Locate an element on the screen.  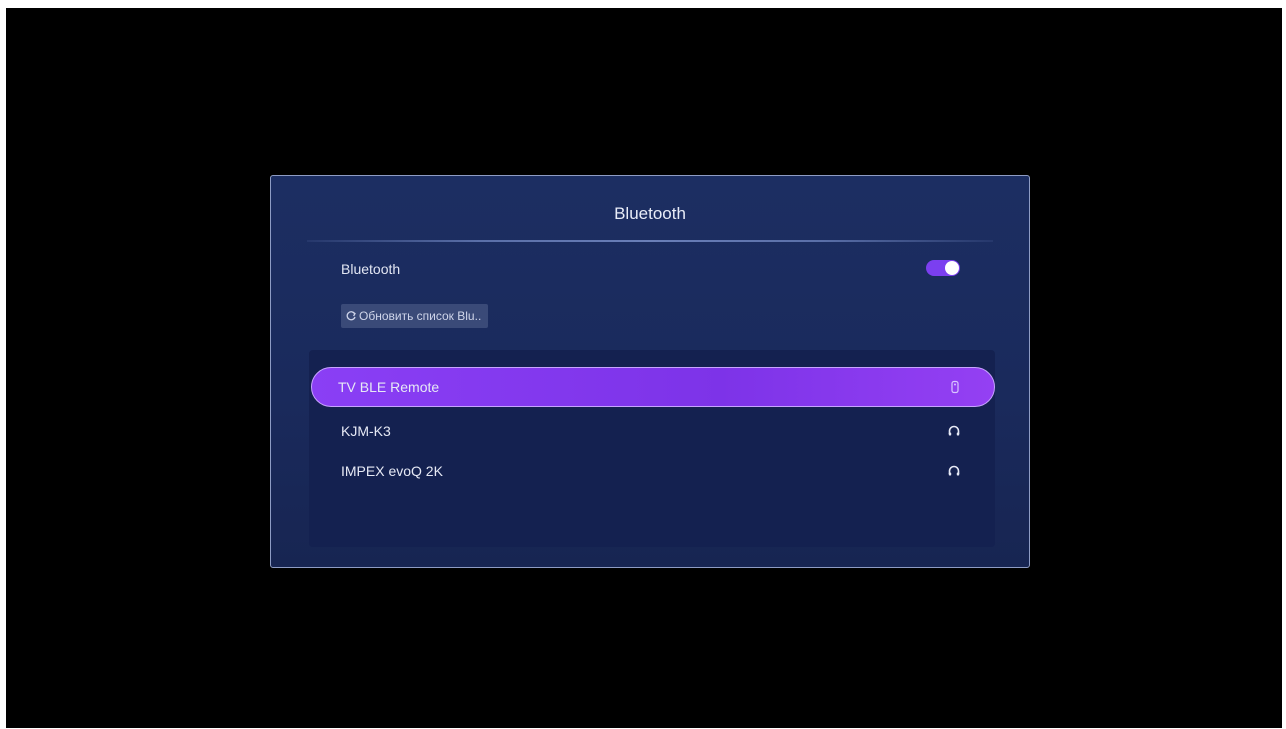
bluetooth-toggle-switch is located at coordinates (943, 268).